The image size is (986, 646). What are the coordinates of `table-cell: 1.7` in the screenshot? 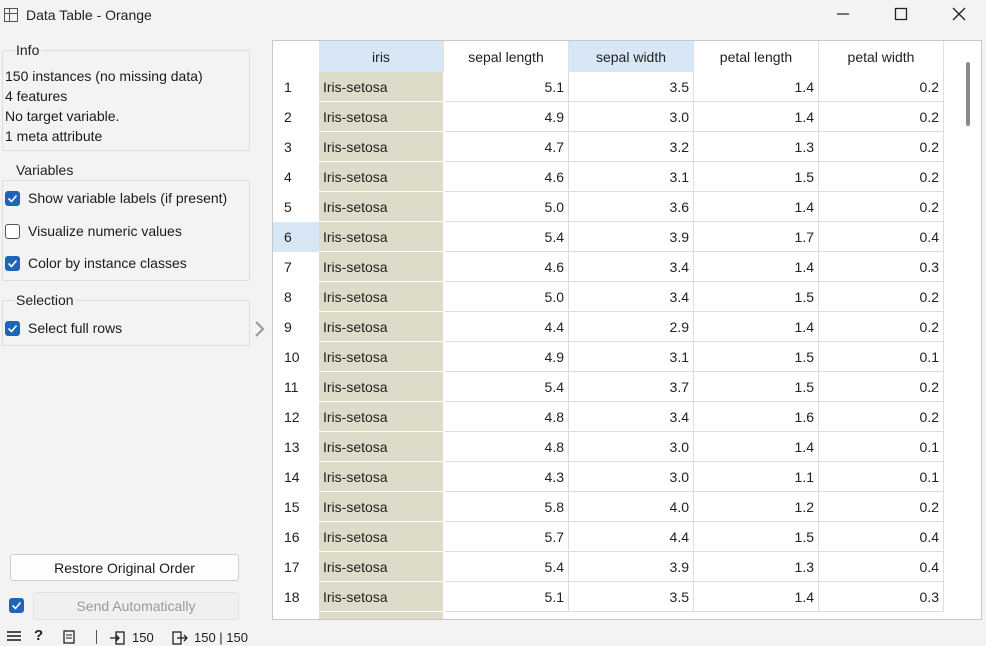 It's located at (756, 237).